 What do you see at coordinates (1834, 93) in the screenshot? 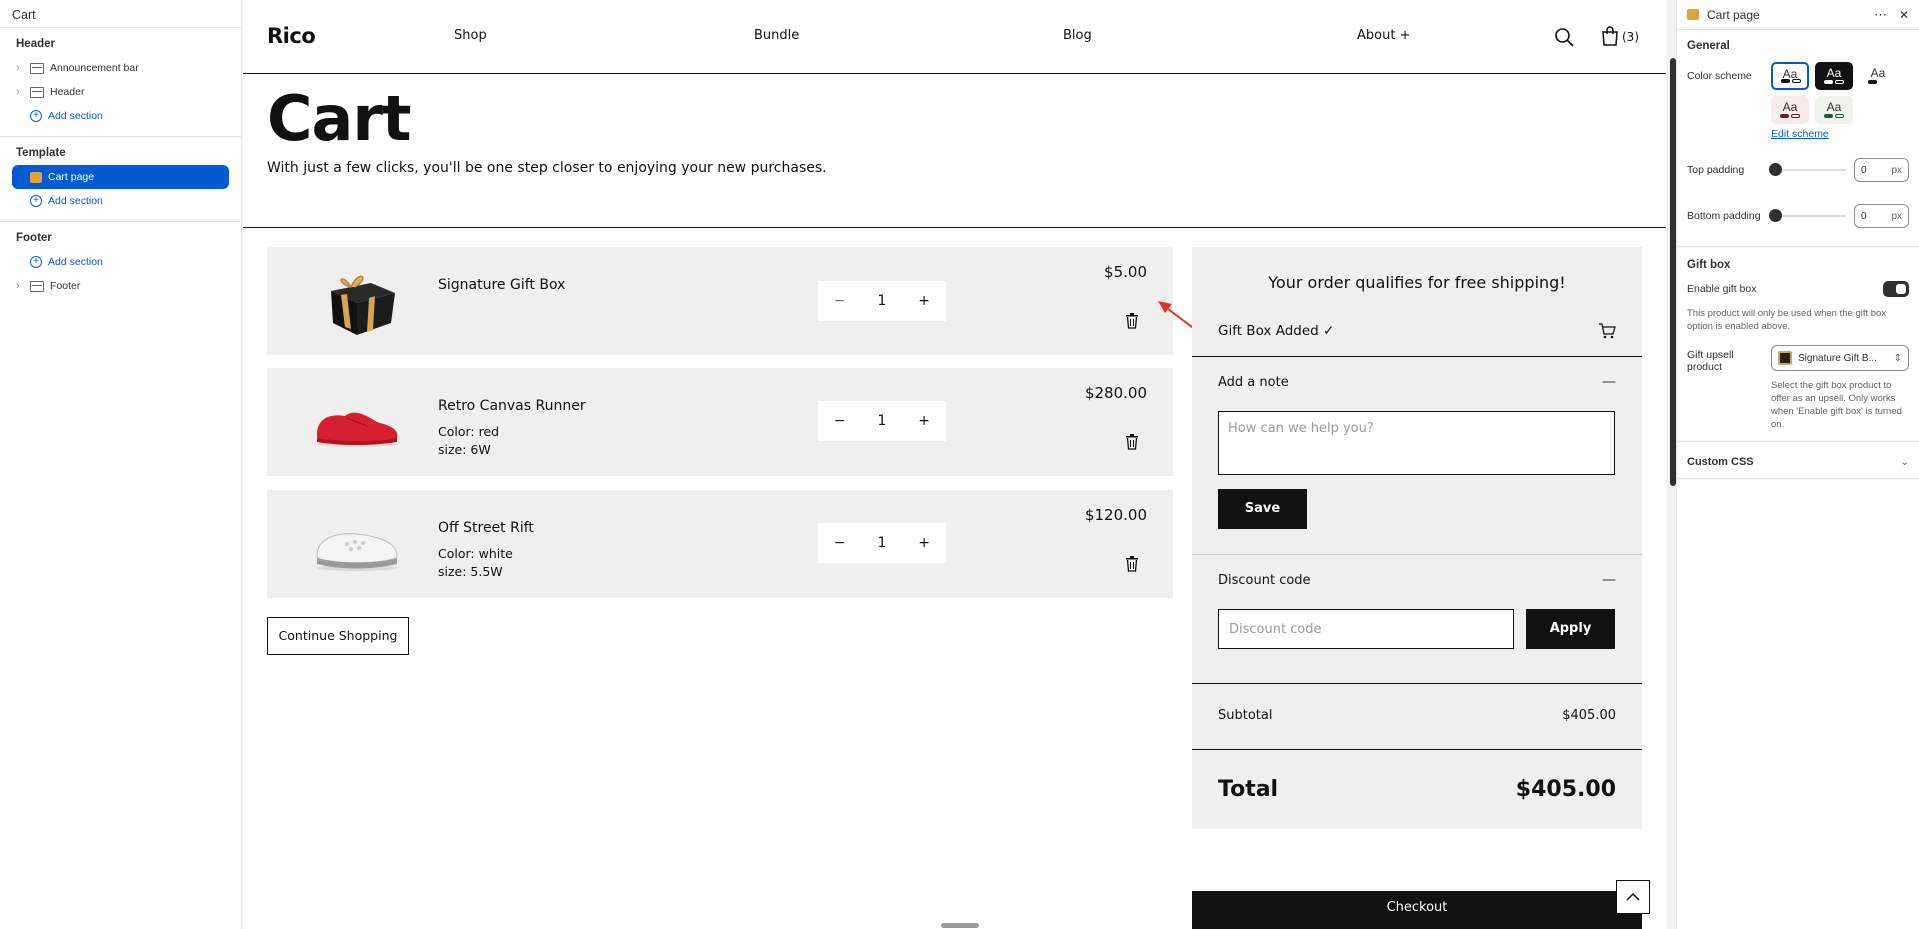
I see `color-scheme-swatches: Aa Aa Aa Aa Aa` at bounding box center [1834, 93].